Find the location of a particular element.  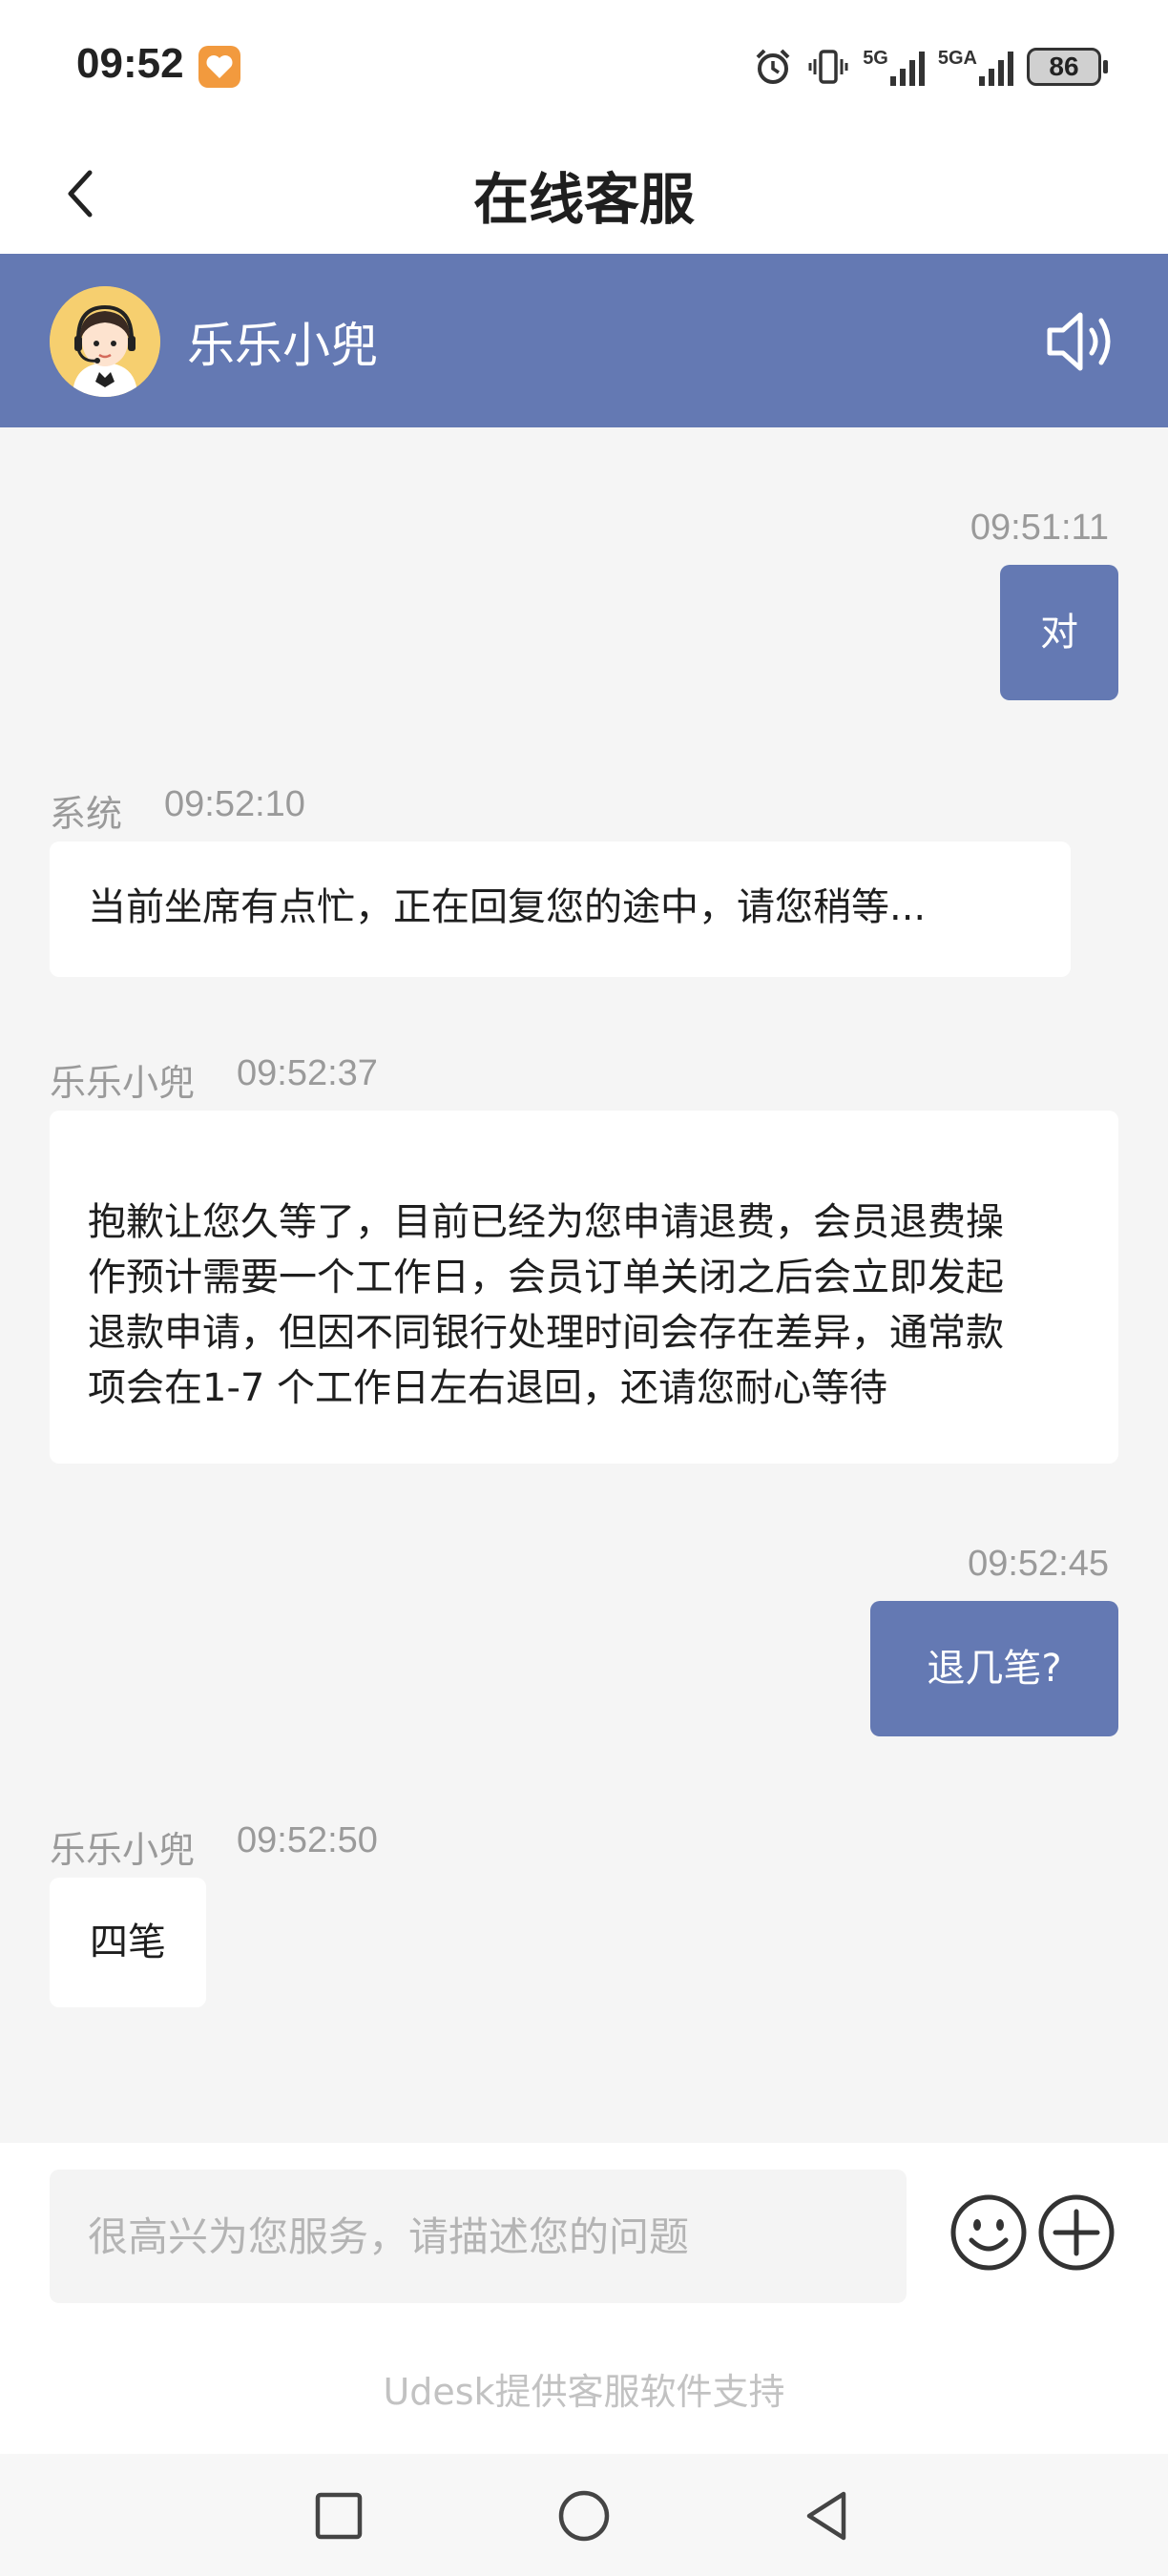

more-options-button is located at coordinates (1076, 2232).